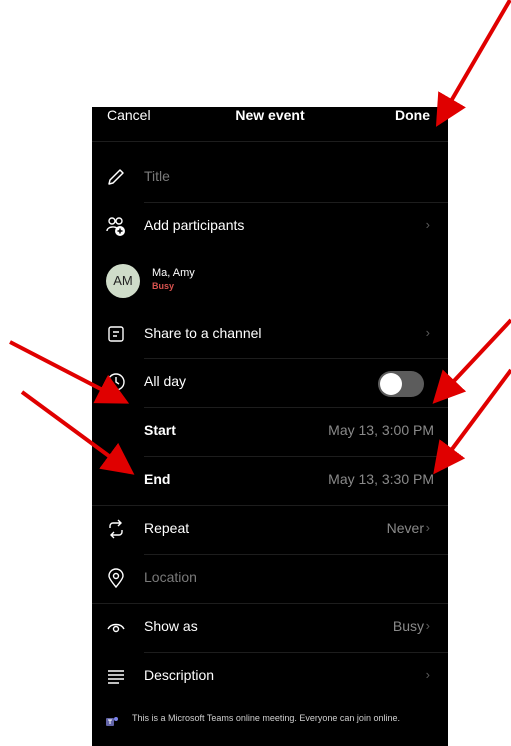 The width and height of the screenshot is (511, 746). What do you see at coordinates (473, 63) in the screenshot?
I see `arrow-to-done` at bounding box center [473, 63].